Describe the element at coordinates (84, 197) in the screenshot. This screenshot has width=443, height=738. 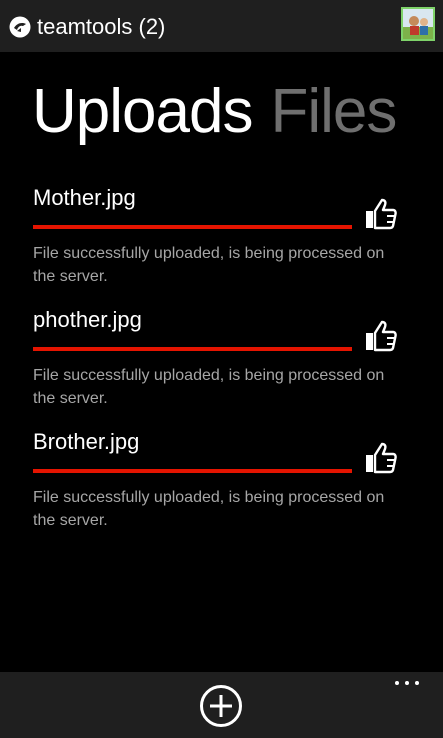
I see `file-name: Mother.jpg` at that location.